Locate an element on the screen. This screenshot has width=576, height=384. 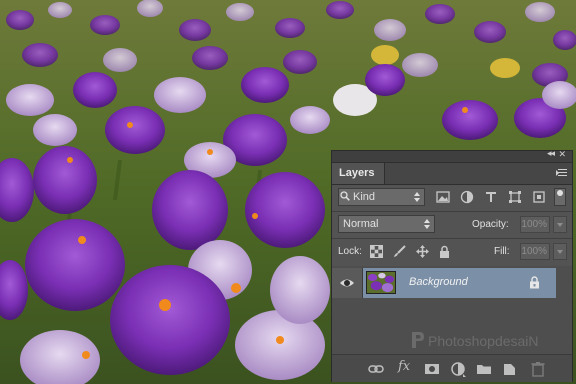
type-filter-icon is located at coordinates (491, 197).